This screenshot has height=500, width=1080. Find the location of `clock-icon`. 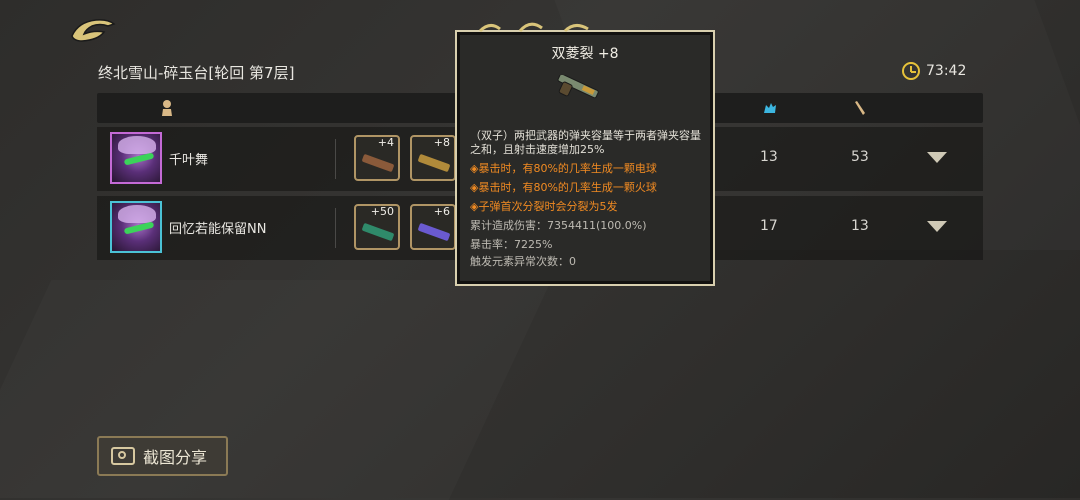

clock-icon is located at coordinates (911, 71).